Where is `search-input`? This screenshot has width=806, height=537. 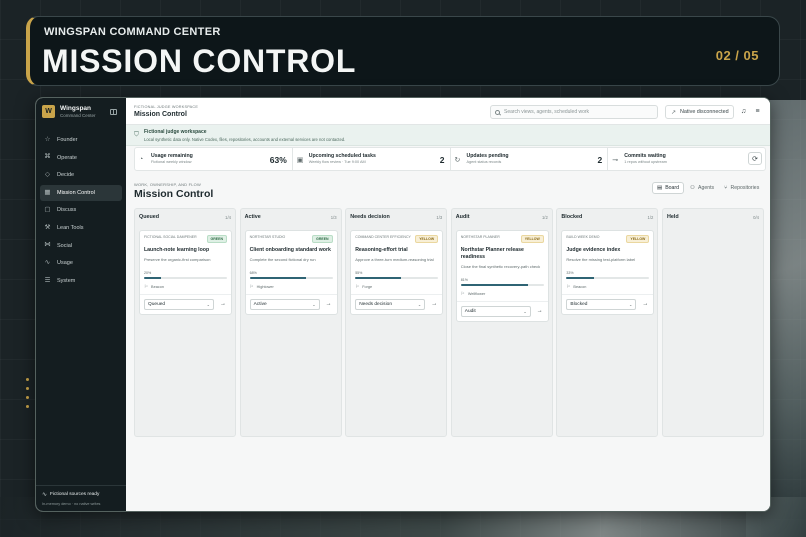 search-input is located at coordinates (579, 112).